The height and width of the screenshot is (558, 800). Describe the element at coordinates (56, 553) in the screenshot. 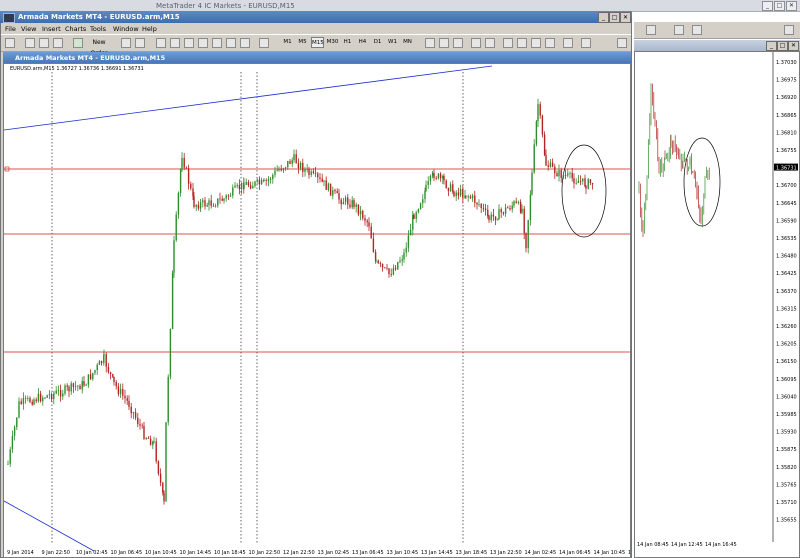

I see `time-axis-label: 9 Jan 22:50` at that location.